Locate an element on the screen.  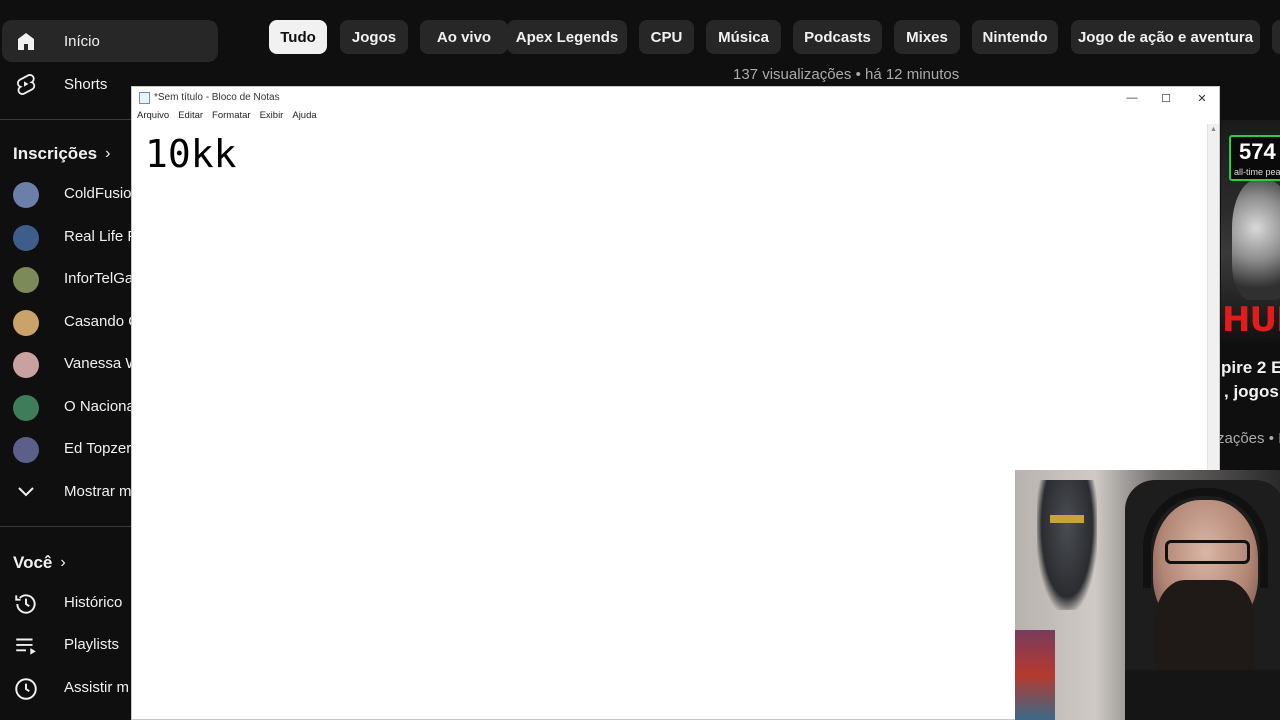
subscriptions-title: Inscrições › is located at coordinates (61, 154).